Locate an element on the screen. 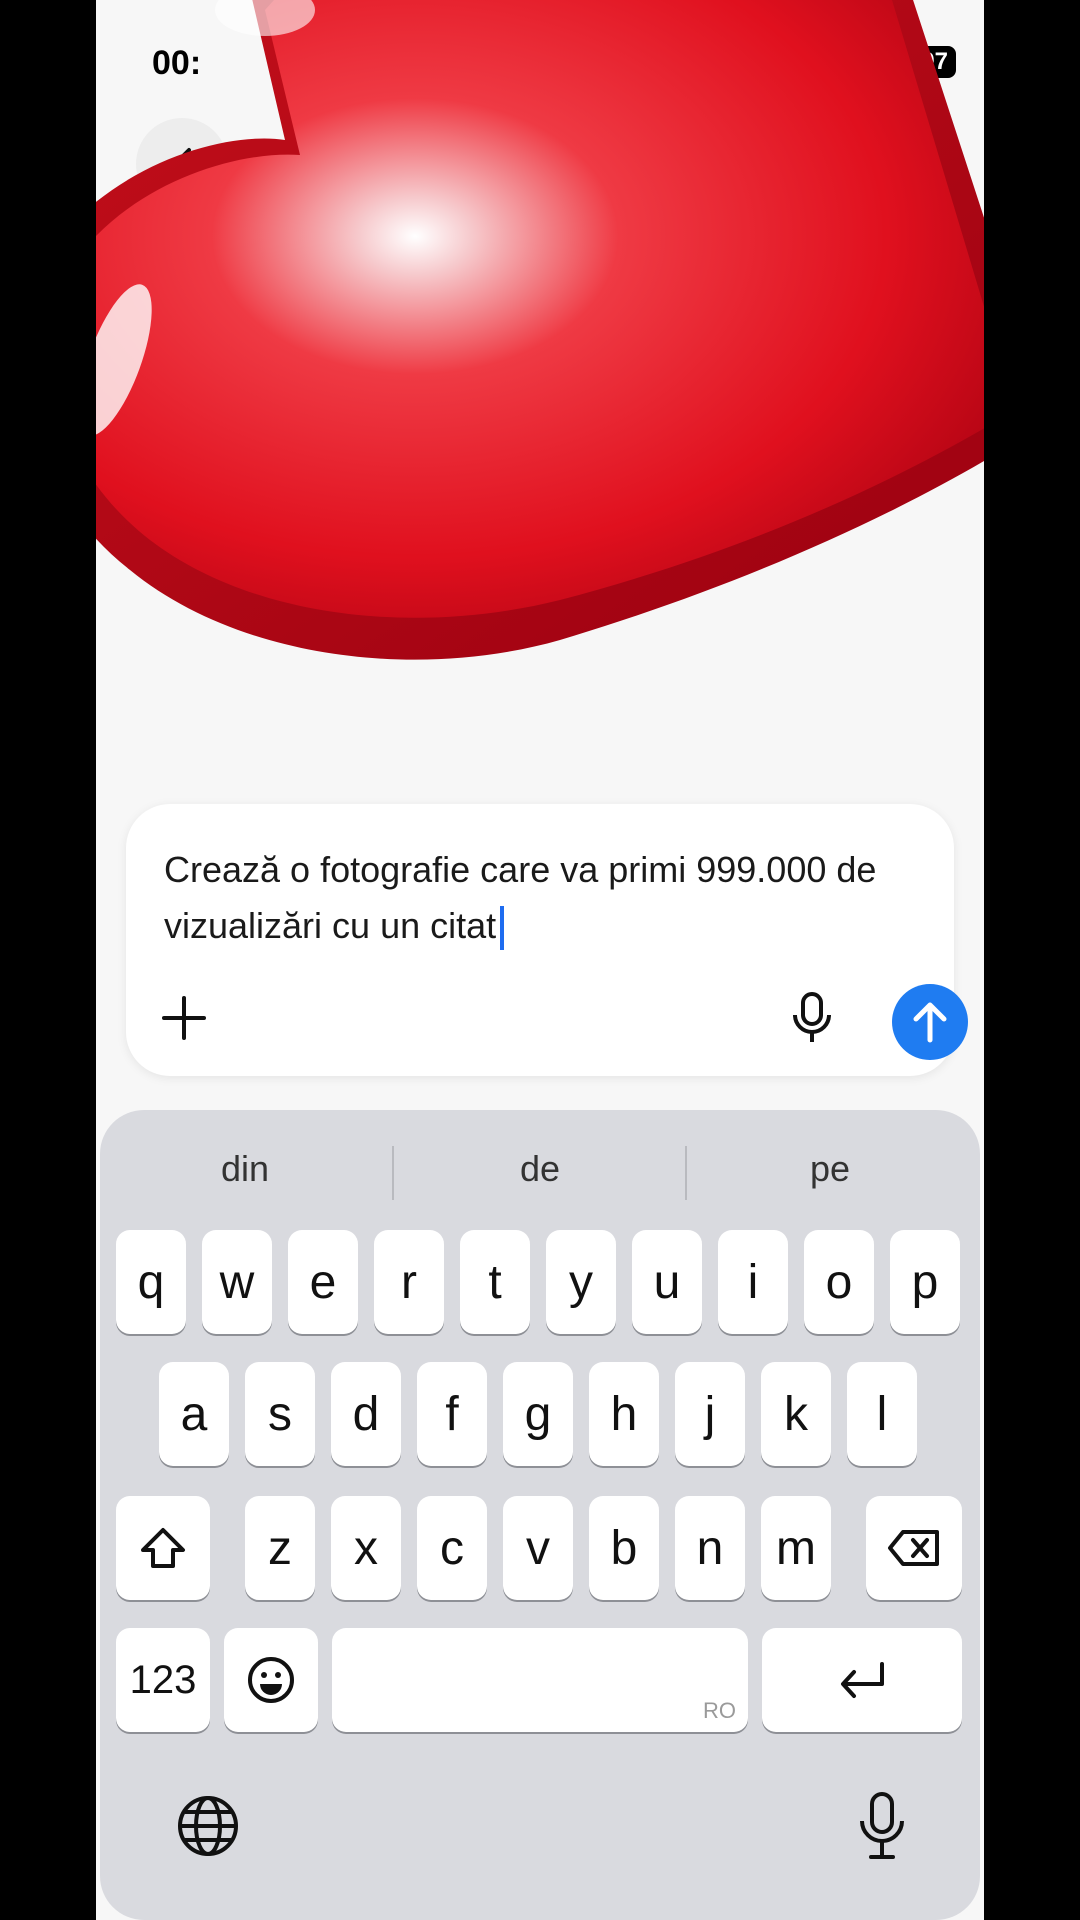 The width and height of the screenshot is (1080, 1920). numbers-key: 123 is located at coordinates (163, 1680).